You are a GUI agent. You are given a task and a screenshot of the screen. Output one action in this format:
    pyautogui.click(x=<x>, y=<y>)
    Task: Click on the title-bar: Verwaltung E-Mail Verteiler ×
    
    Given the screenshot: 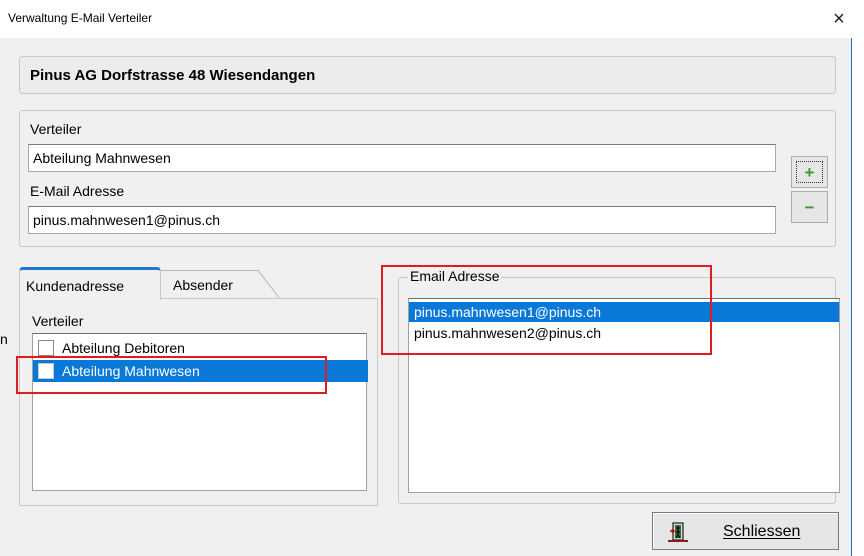 What is the action you would take?
    pyautogui.click(x=426, y=19)
    